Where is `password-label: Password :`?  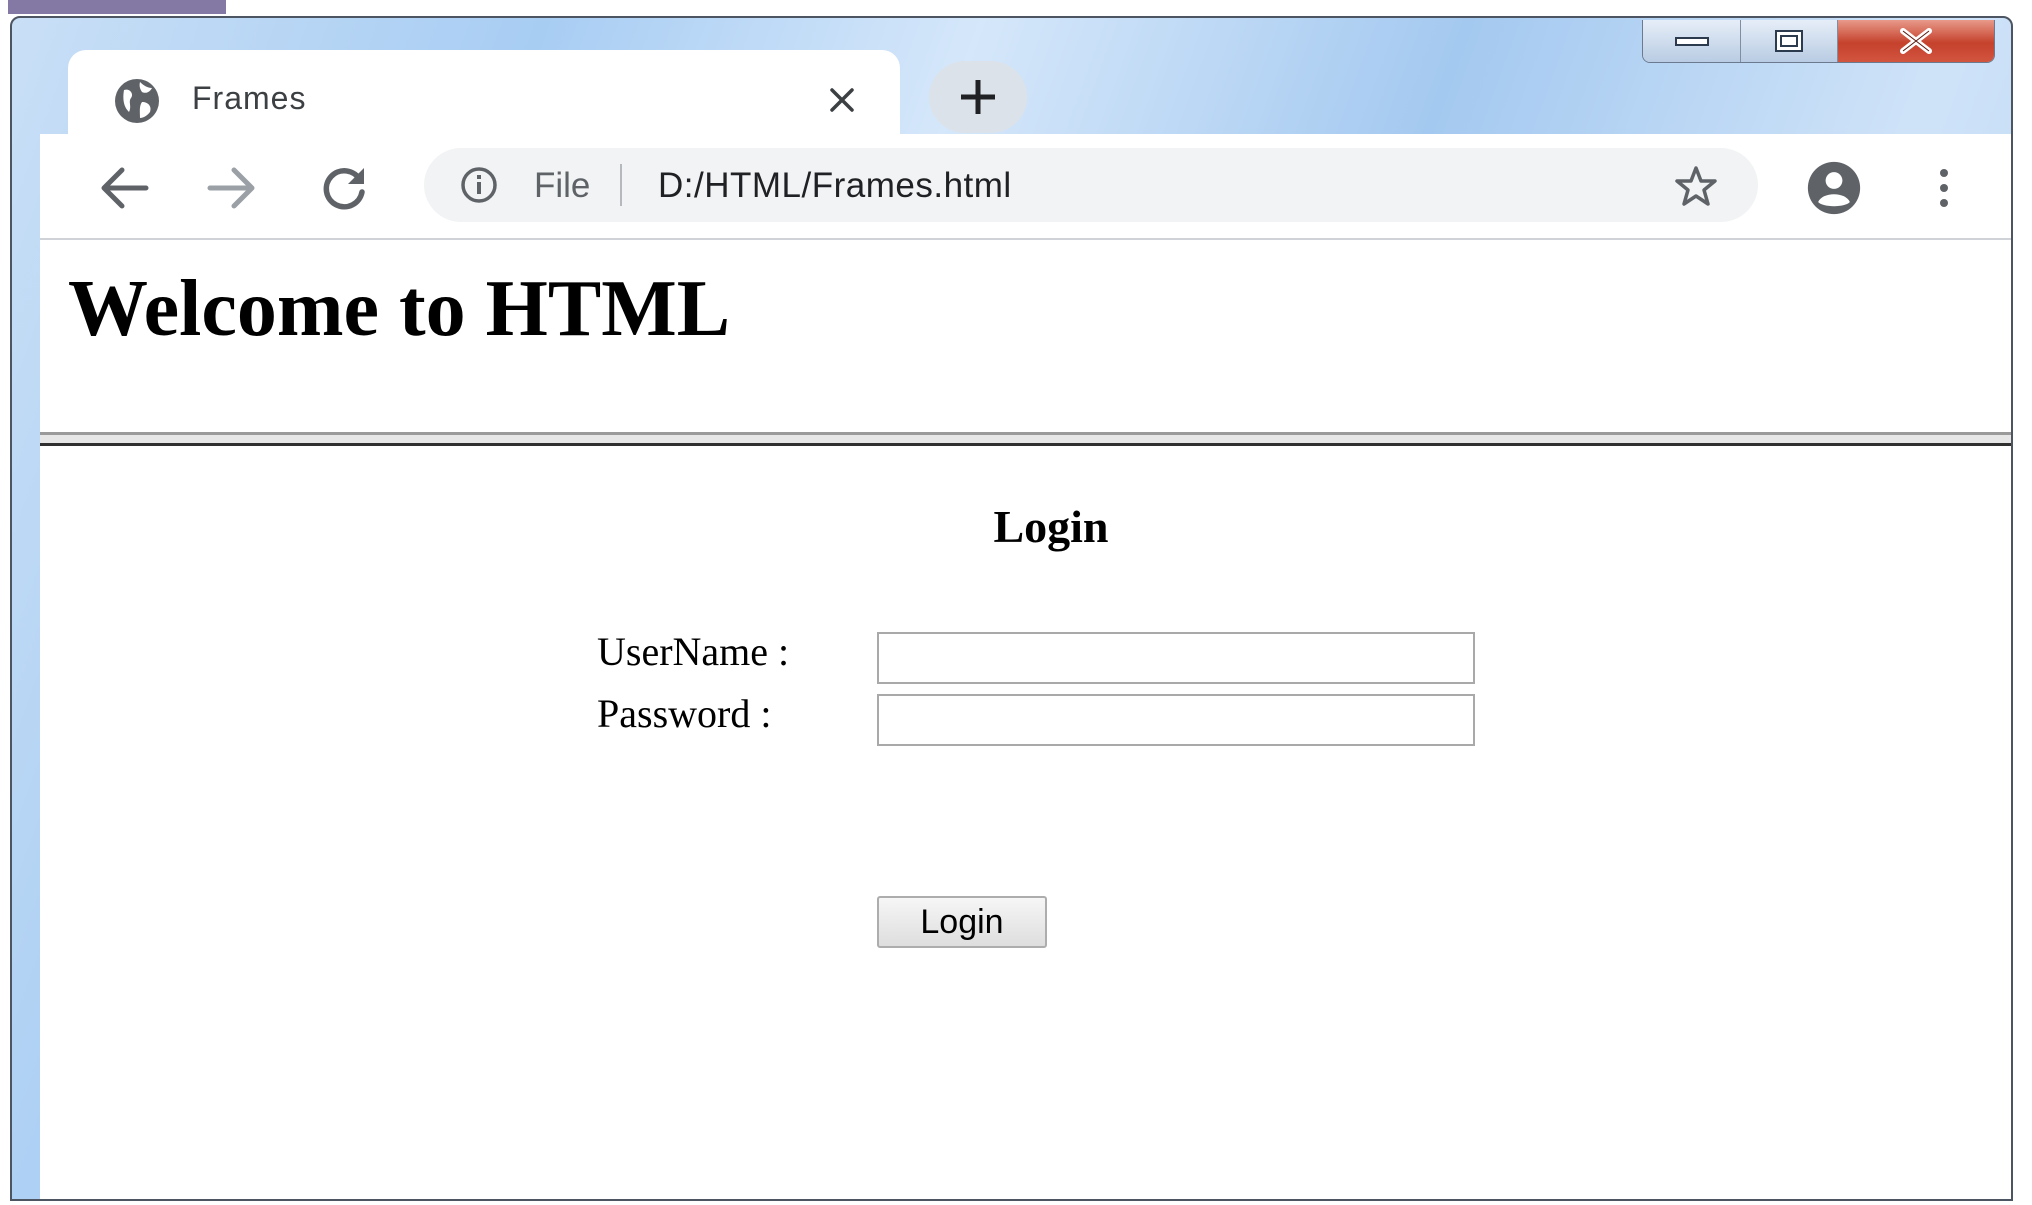 password-label: Password : is located at coordinates (684, 713).